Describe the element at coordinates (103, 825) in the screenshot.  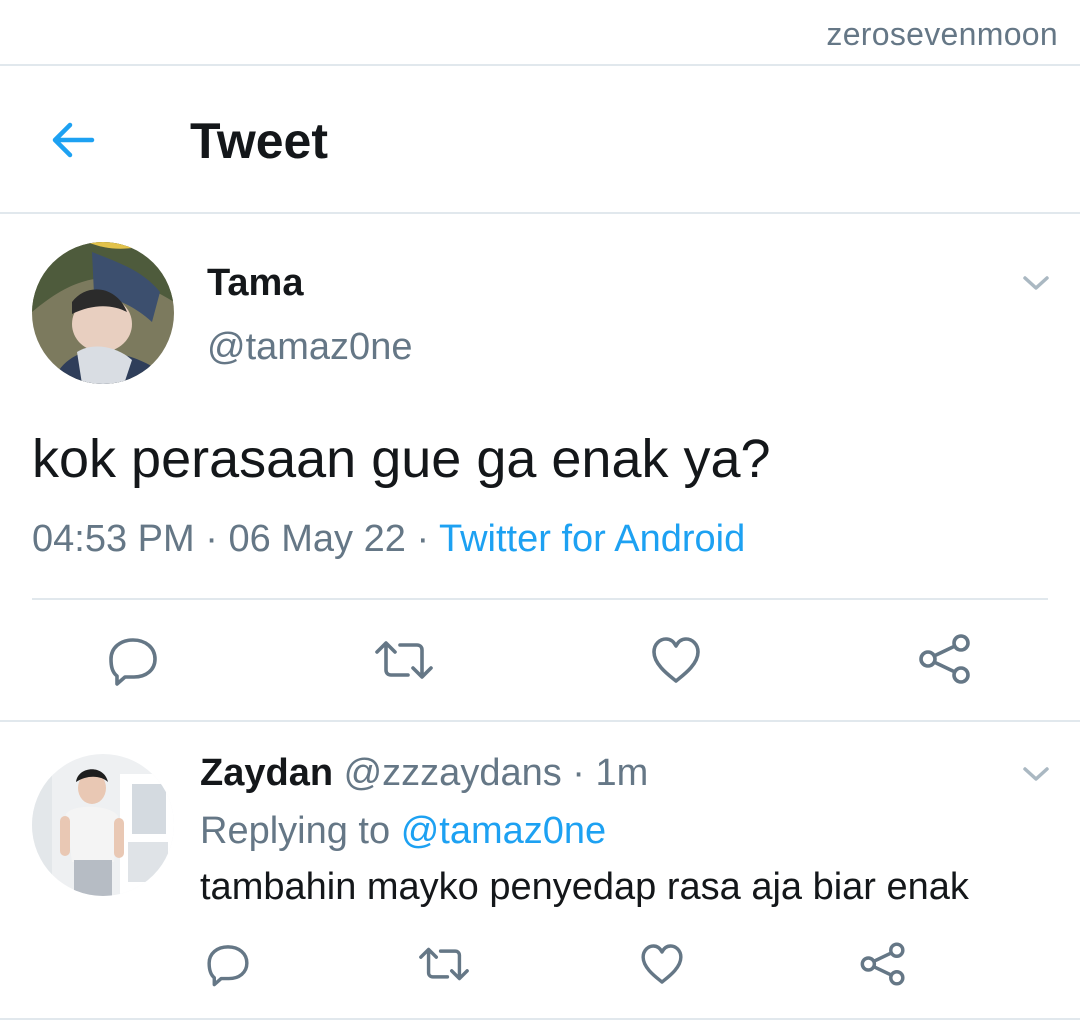
I see `reply-avatar` at that location.